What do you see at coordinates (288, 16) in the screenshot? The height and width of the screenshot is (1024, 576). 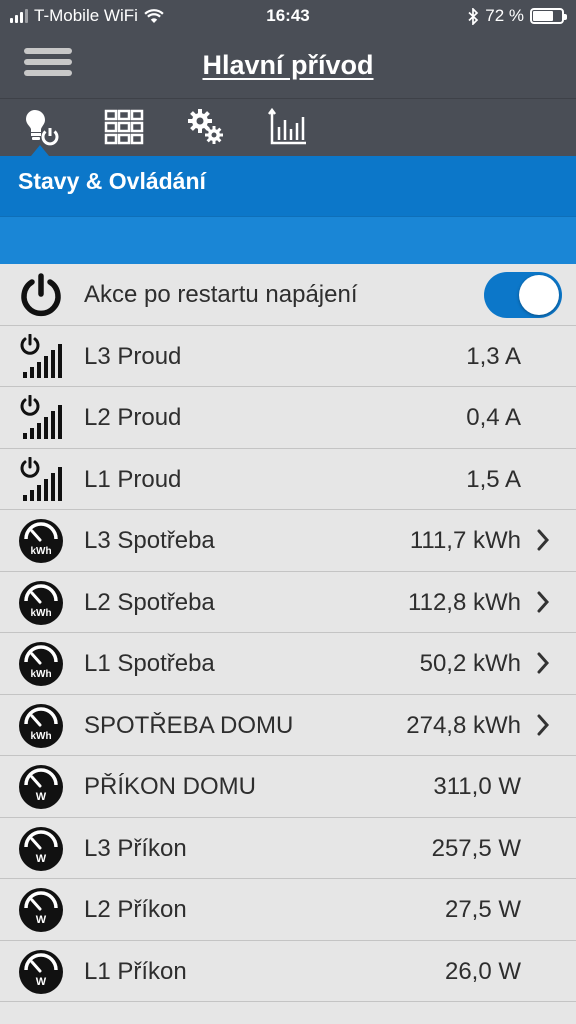 I see `status-bar: T-Mobile WiFi 16:43 72 %` at bounding box center [288, 16].